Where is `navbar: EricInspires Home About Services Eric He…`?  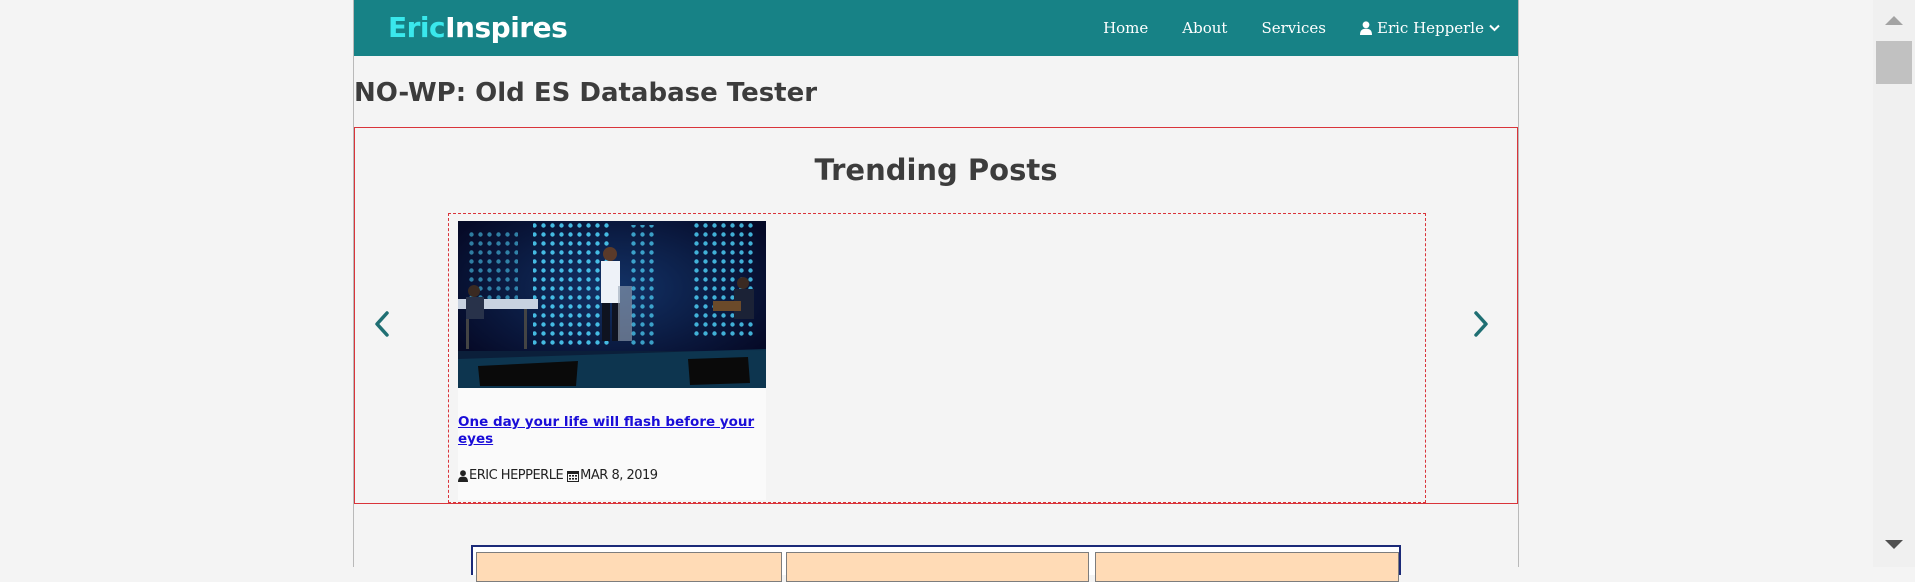 navbar: EricInspires Home About Services Eric He… is located at coordinates (936, 28).